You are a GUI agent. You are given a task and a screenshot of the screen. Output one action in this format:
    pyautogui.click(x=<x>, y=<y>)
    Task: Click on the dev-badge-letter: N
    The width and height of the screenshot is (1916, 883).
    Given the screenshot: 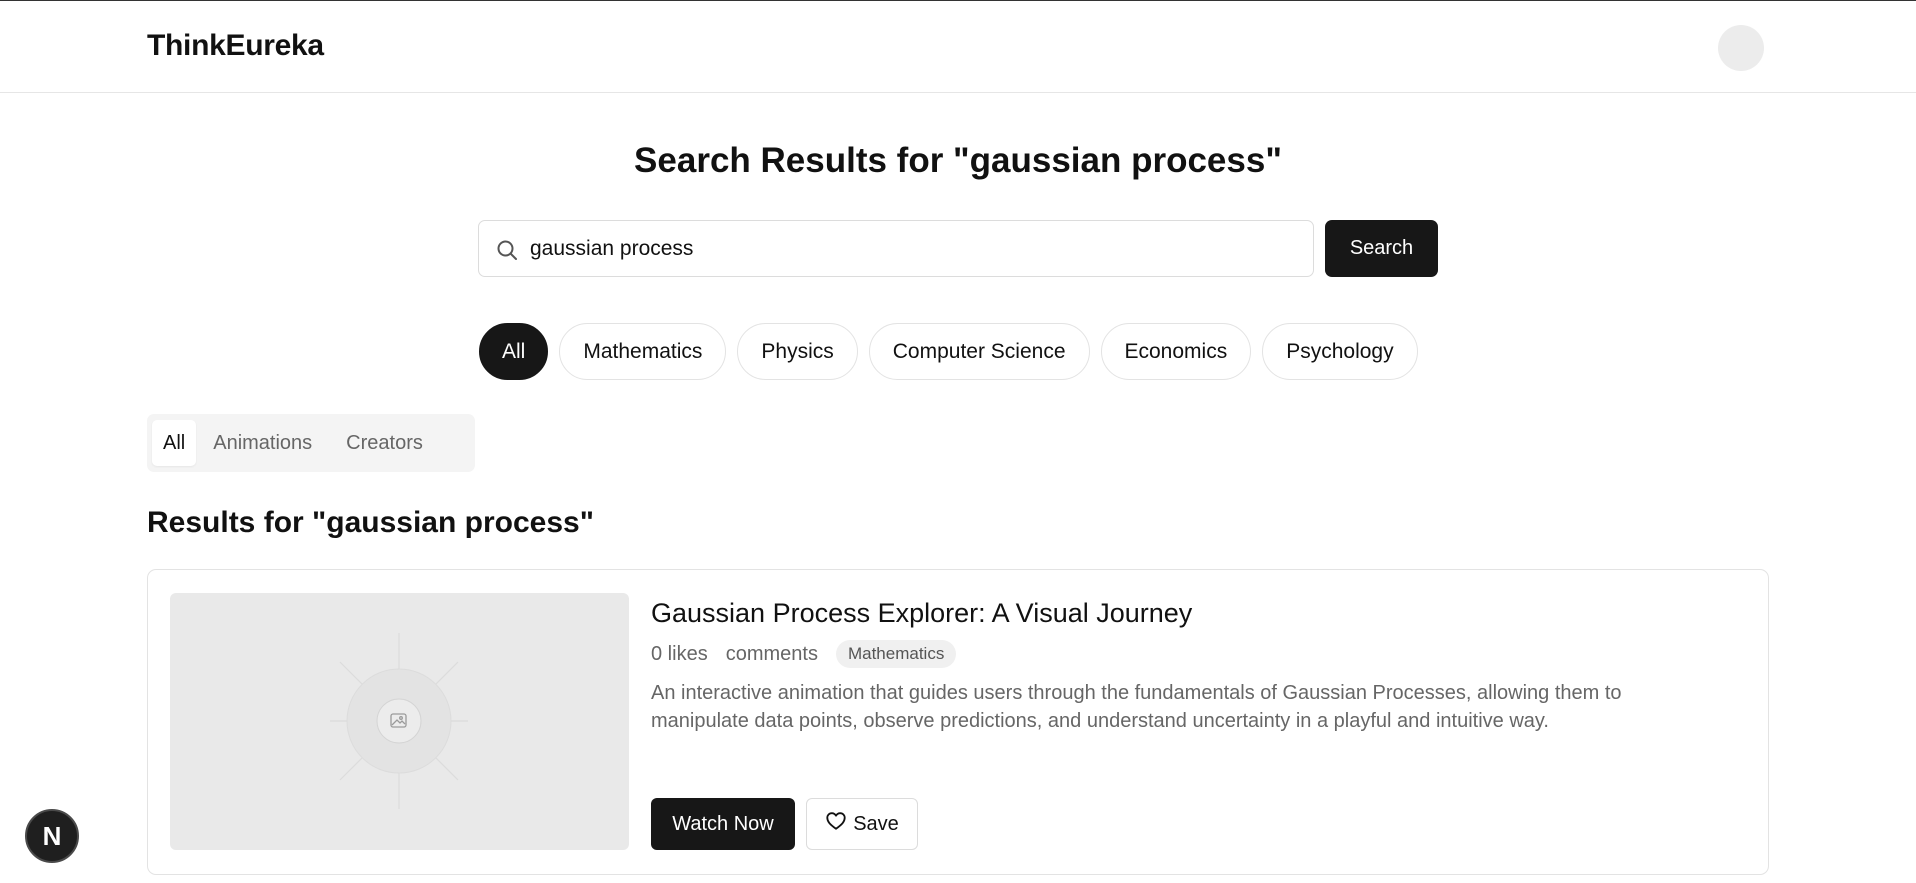 What is the action you would take?
    pyautogui.click(x=52, y=835)
    